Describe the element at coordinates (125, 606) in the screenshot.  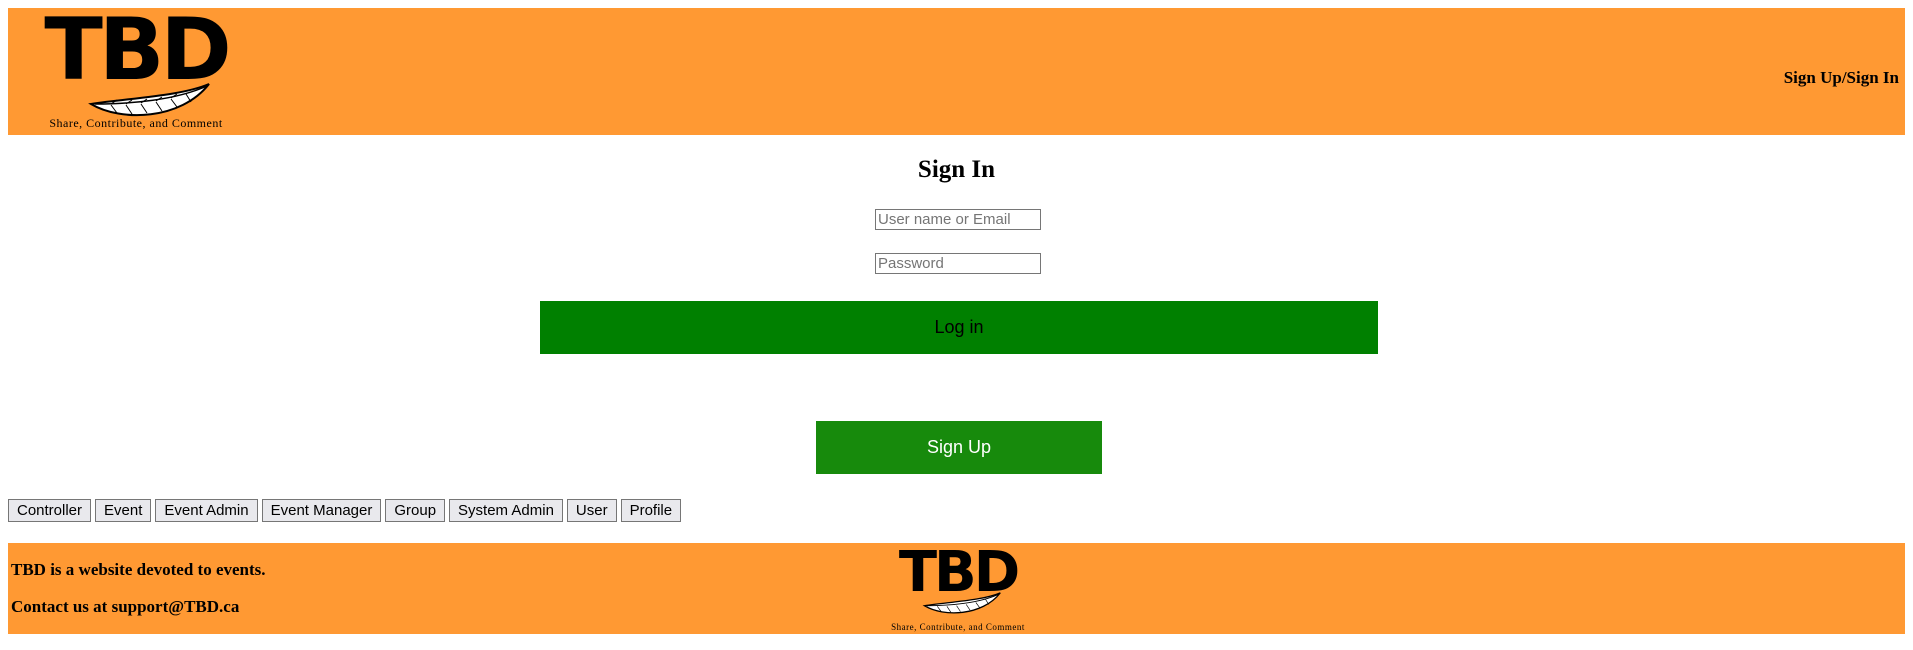
I see `footer-contact-text: Contact us at support@TBD.ca` at that location.